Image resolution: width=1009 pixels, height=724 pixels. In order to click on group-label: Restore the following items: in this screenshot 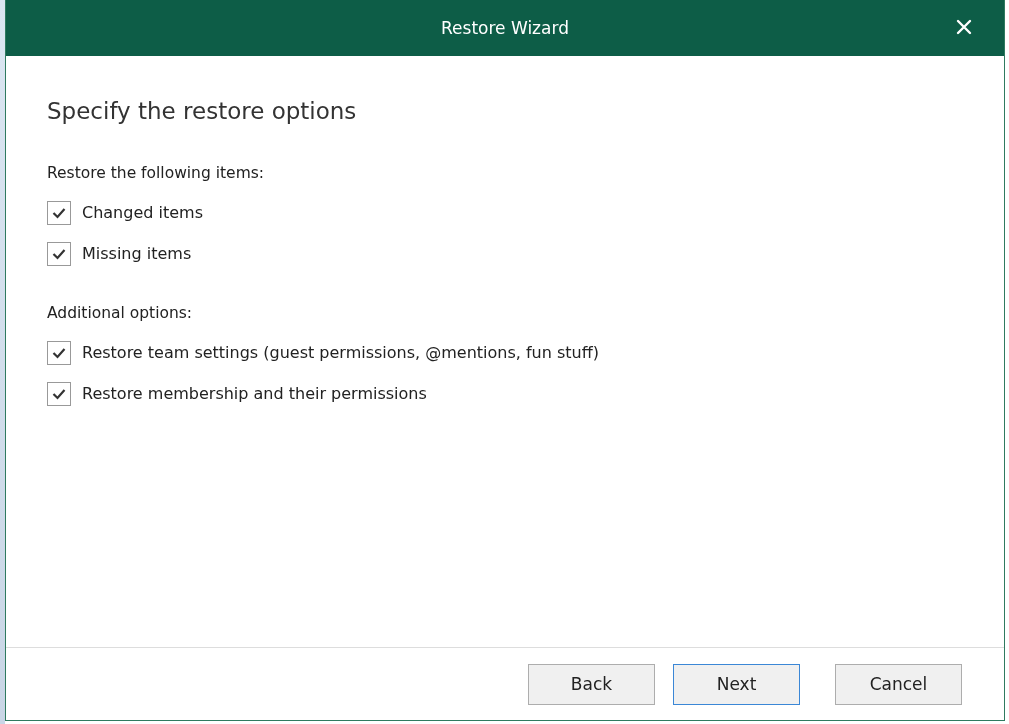, I will do `click(156, 173)`.